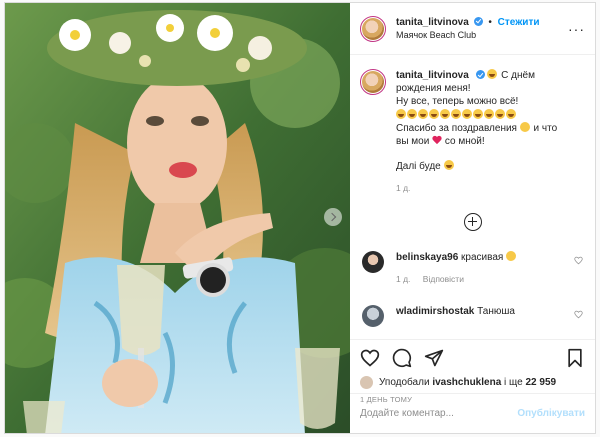  Describe the element at coordinates (432, 22) in the screenshot. I see `author-username: tanita_litvinova` at that location.